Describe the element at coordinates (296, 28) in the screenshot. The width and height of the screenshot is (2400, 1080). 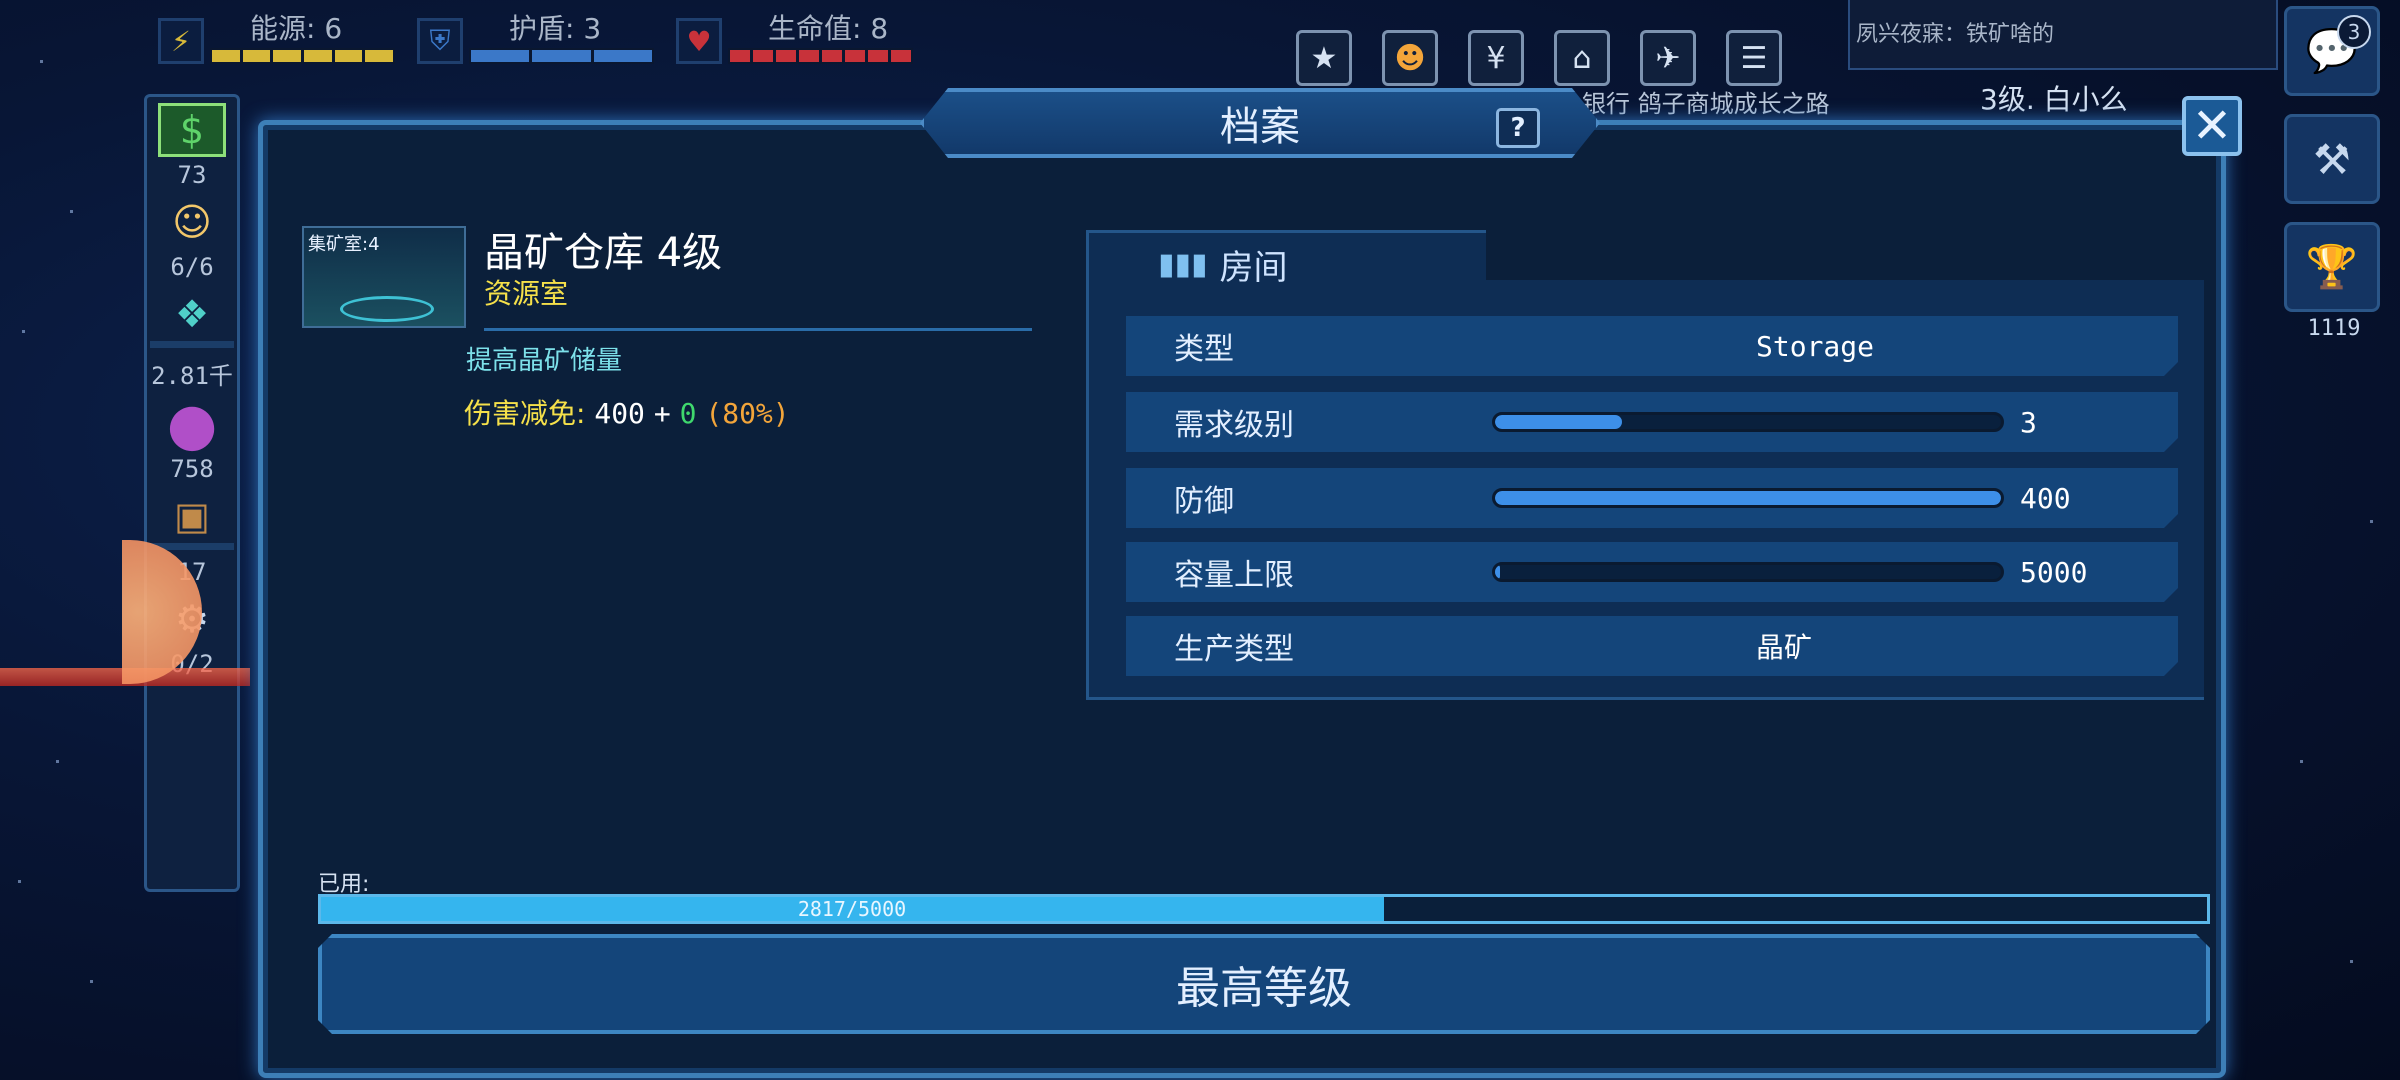
I see `energy-label: 能源: 6` at that location.